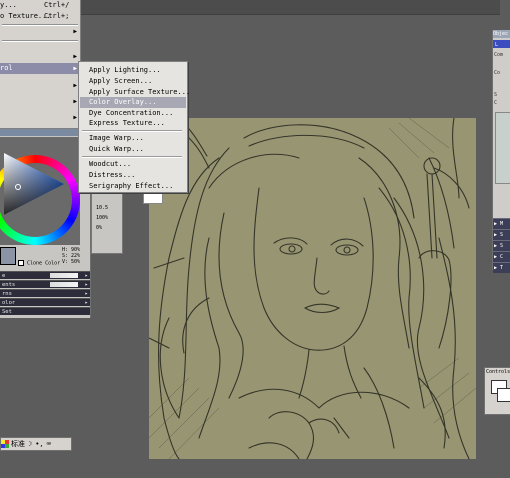  Describe the element at coordinates (153, 198) in the screenshot. I see `white-swatch` at that location.